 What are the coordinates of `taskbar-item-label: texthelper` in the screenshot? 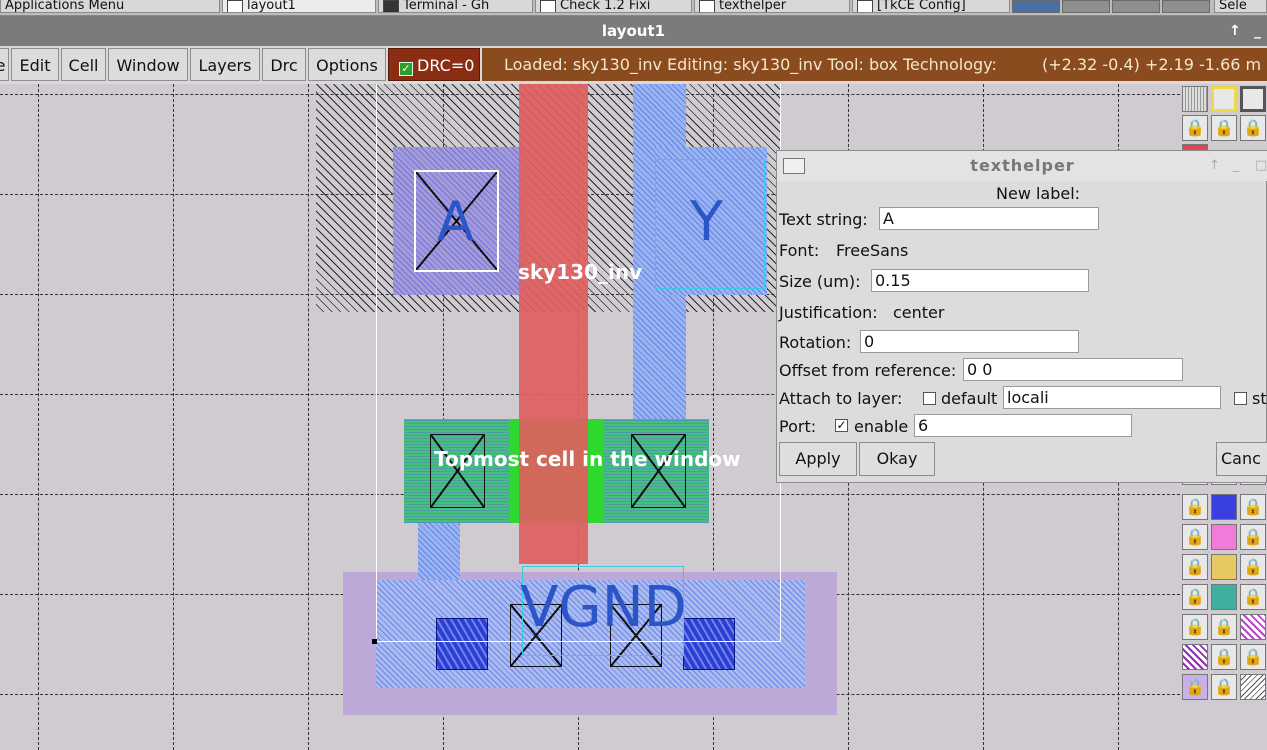 It's located at (753, 6).